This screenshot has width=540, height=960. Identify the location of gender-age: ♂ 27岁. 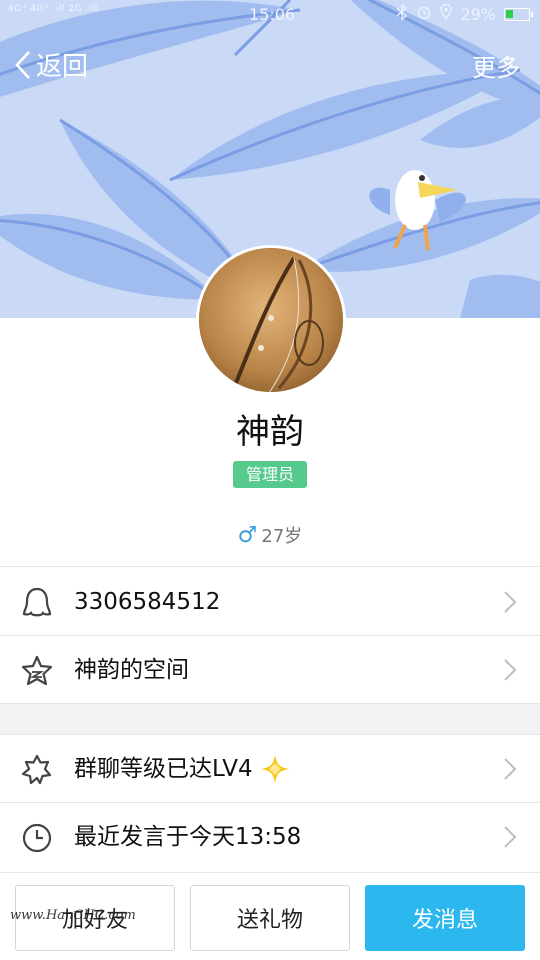
(270, 535).